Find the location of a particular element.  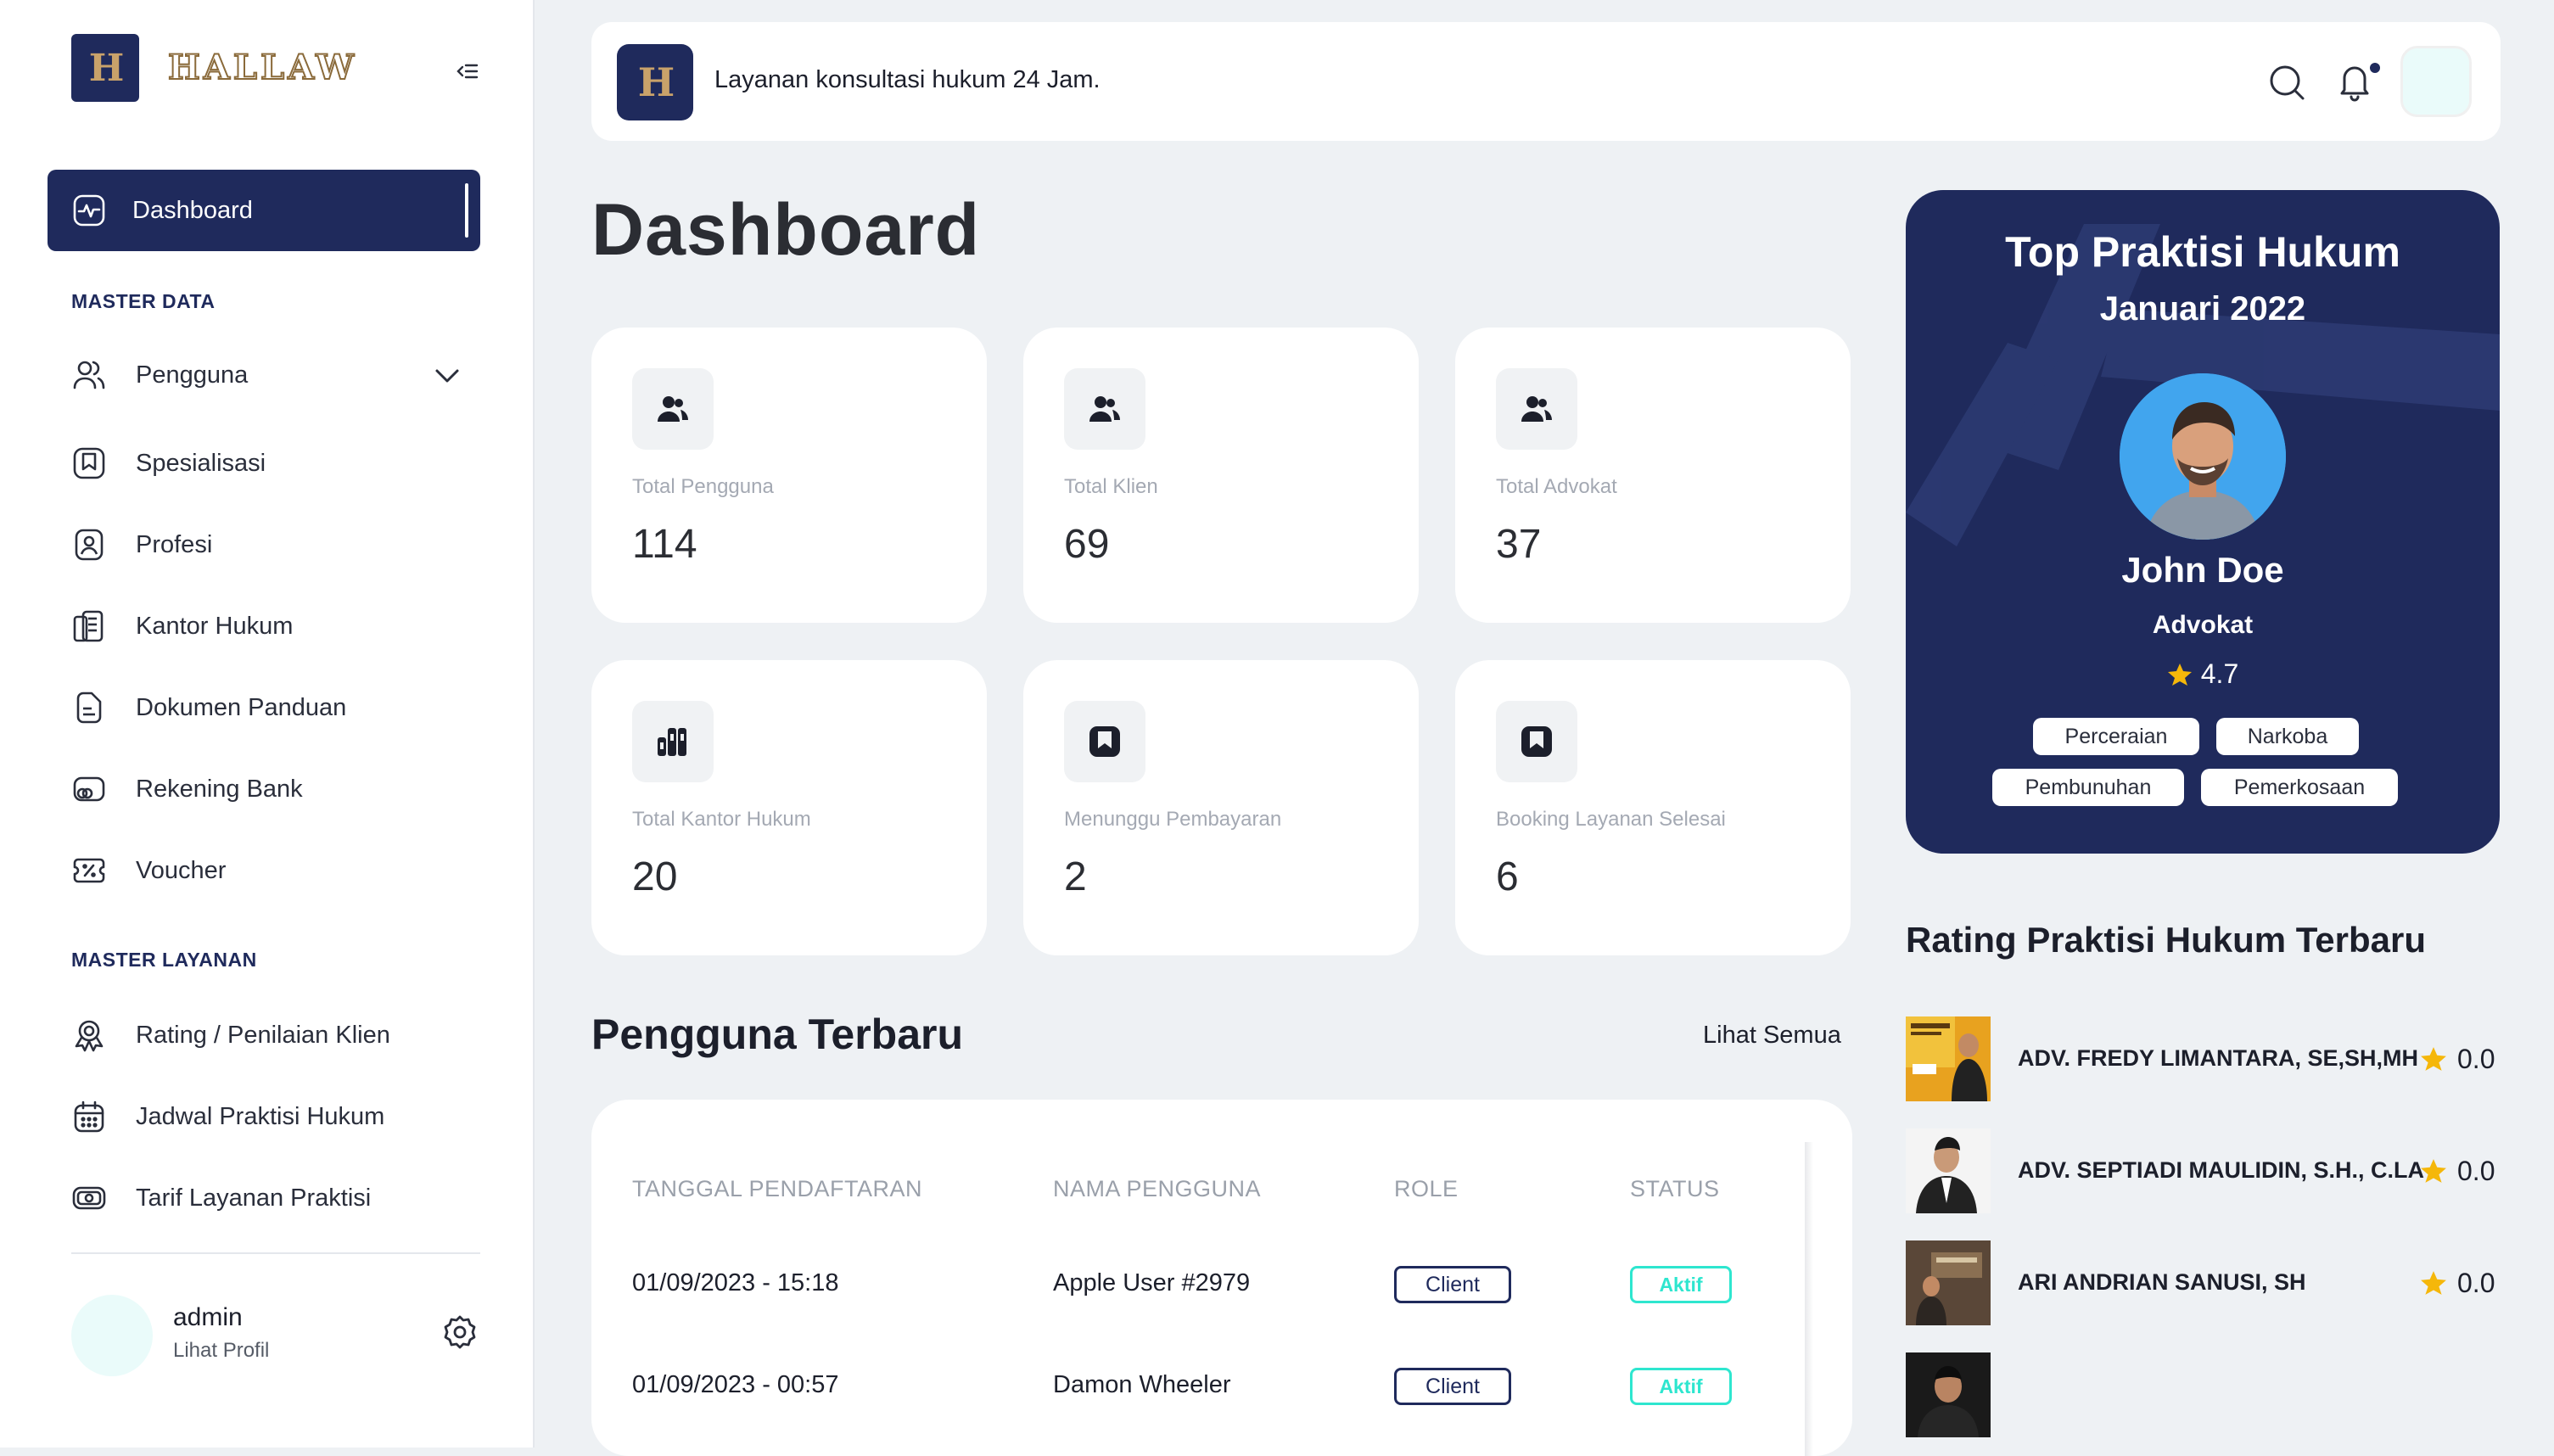

chevron-down-icon is located at coordinates (447, 375).